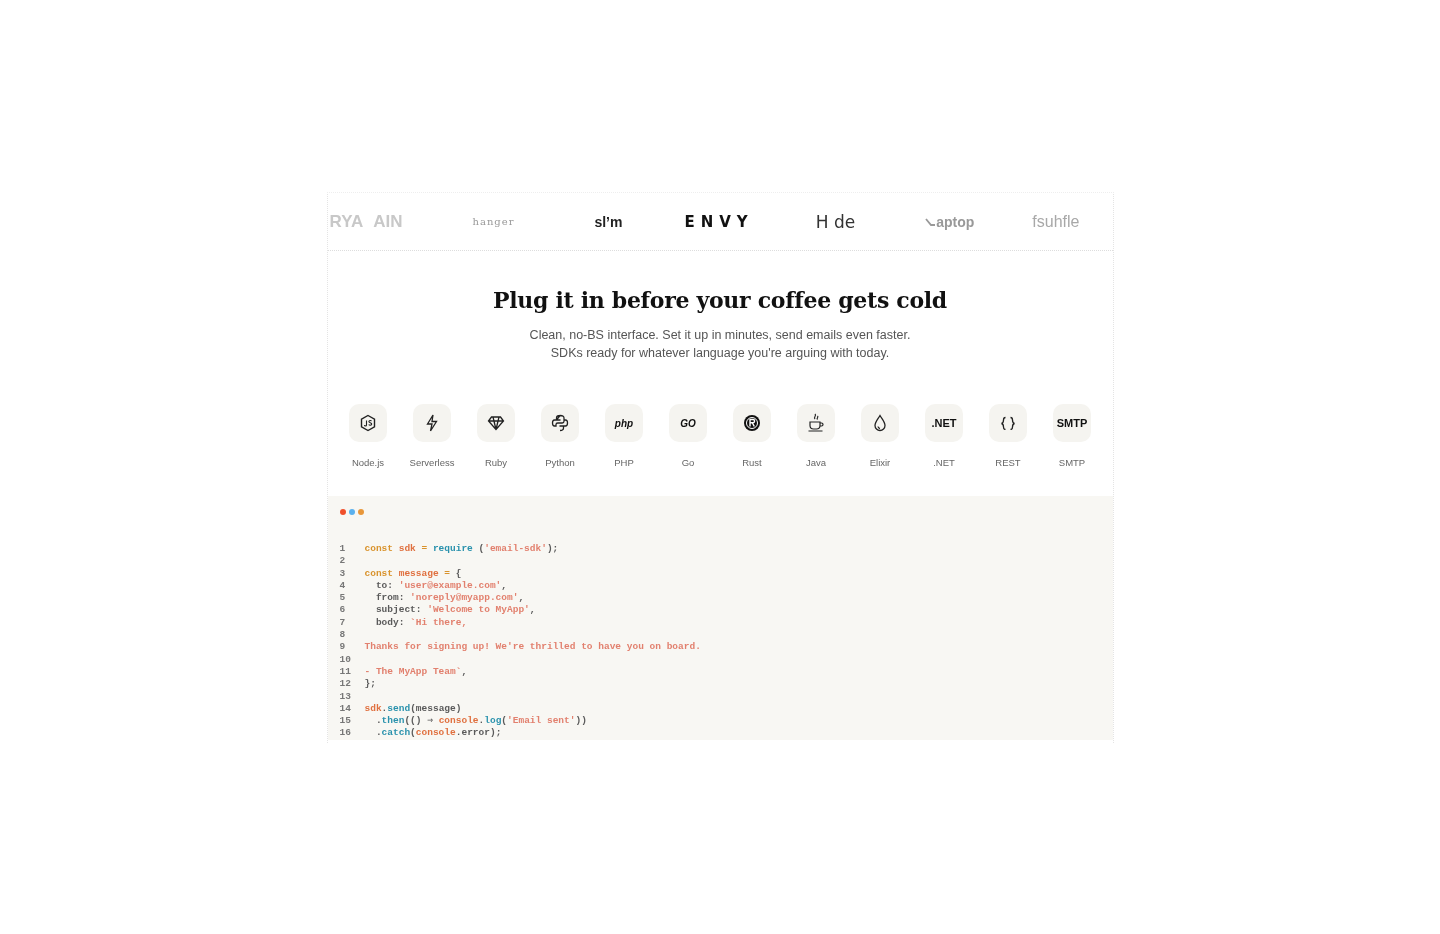  I want to click on droplet-icon, so click(880, 423).